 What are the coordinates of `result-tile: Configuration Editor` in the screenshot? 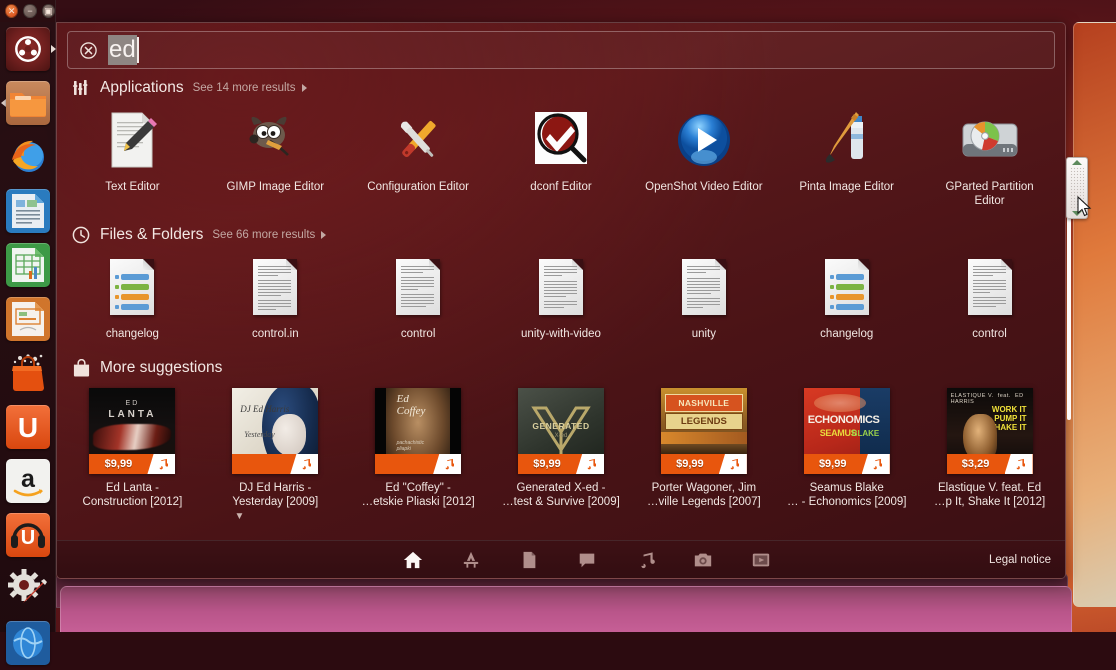 It's located at (418, 160).